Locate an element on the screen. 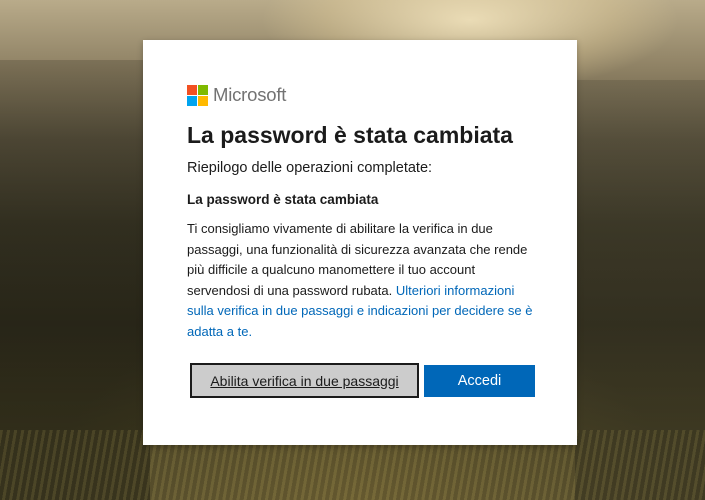 The width and height of the screenshot is (705, 500). microsoft-logo-icon is located at coordinates (197, 95).